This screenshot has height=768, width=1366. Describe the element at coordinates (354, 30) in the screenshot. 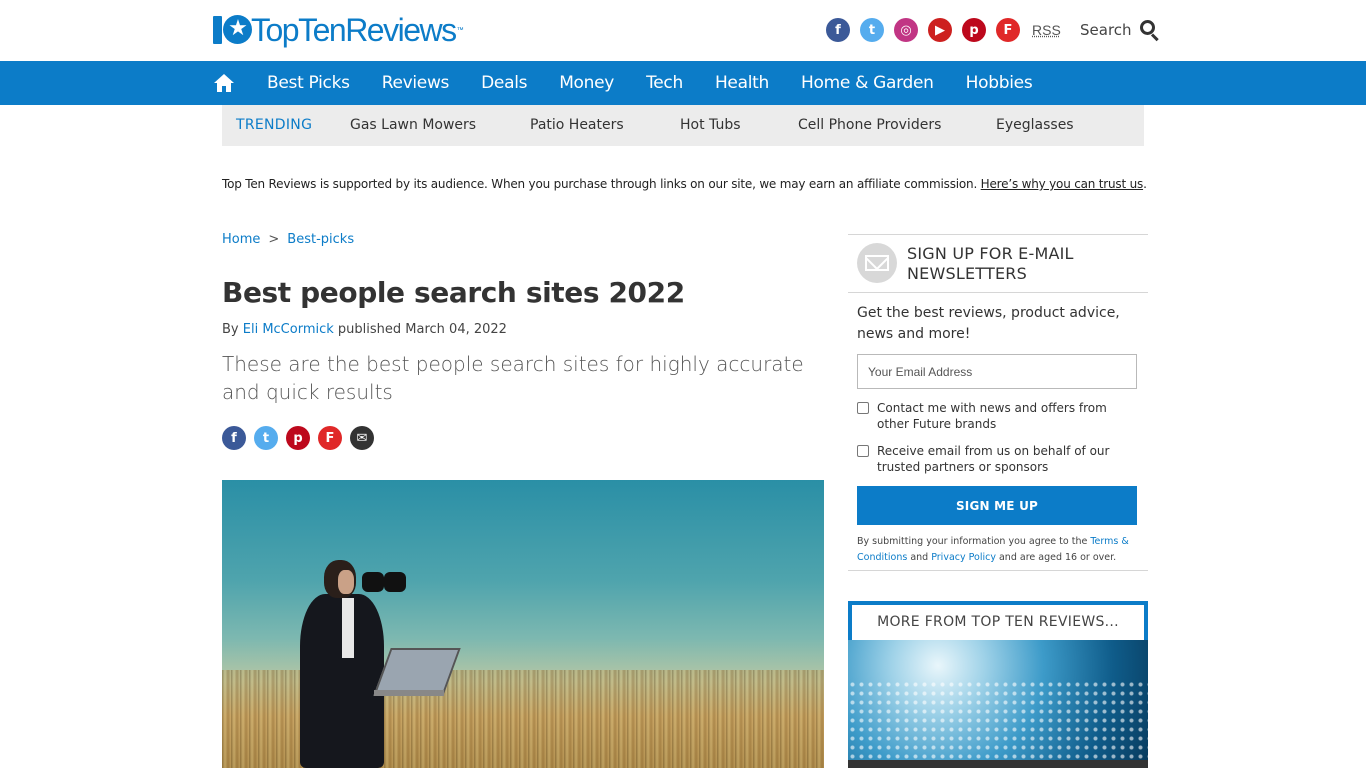

I see `logo-wordmark: TopTenReviews` at that location.